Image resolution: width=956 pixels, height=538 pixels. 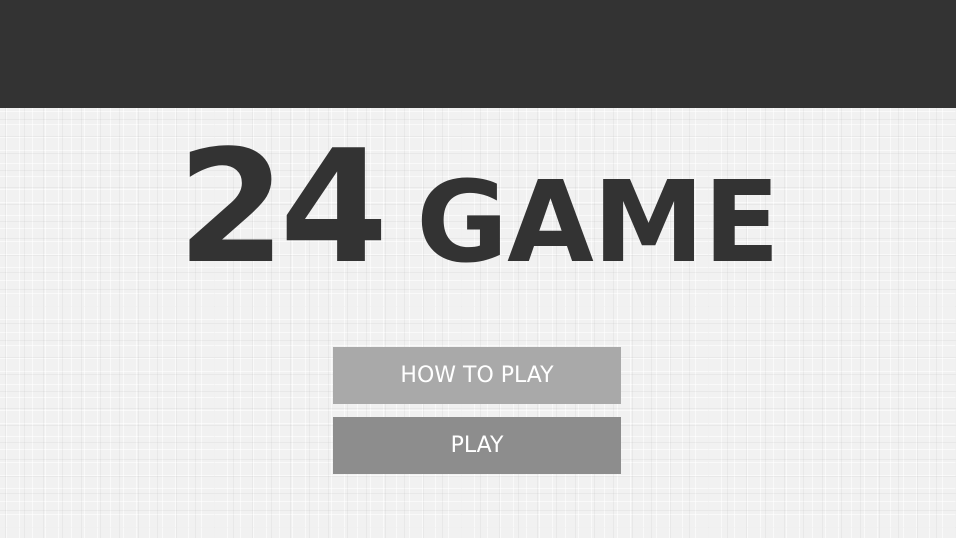 I want to click on game-title-word: GAME, so click(x=598, y=223).